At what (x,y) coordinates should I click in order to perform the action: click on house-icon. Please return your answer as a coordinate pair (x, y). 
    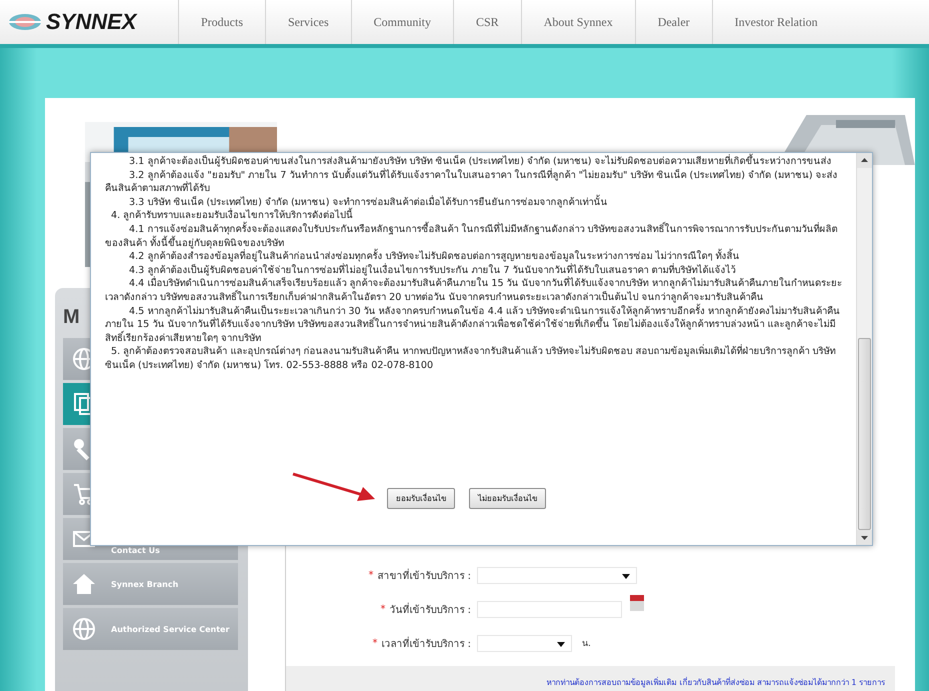
    Looking at the image, I should click on (84, 584).